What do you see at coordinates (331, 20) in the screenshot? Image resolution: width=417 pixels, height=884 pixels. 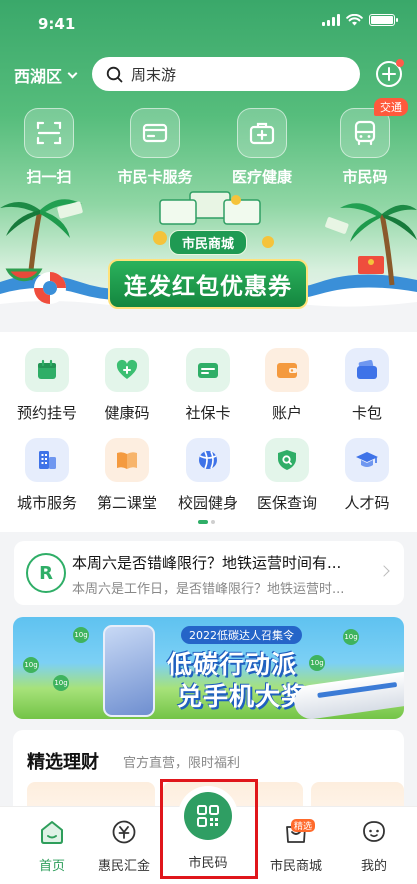 I see `signal-icon` at bounding box center [331, 20].